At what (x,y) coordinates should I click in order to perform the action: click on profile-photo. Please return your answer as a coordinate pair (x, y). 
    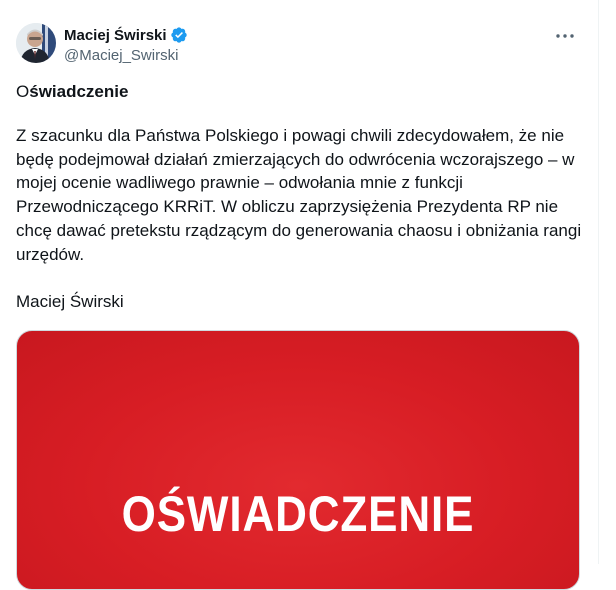
    Looking at the image, I should click on (36, 43).